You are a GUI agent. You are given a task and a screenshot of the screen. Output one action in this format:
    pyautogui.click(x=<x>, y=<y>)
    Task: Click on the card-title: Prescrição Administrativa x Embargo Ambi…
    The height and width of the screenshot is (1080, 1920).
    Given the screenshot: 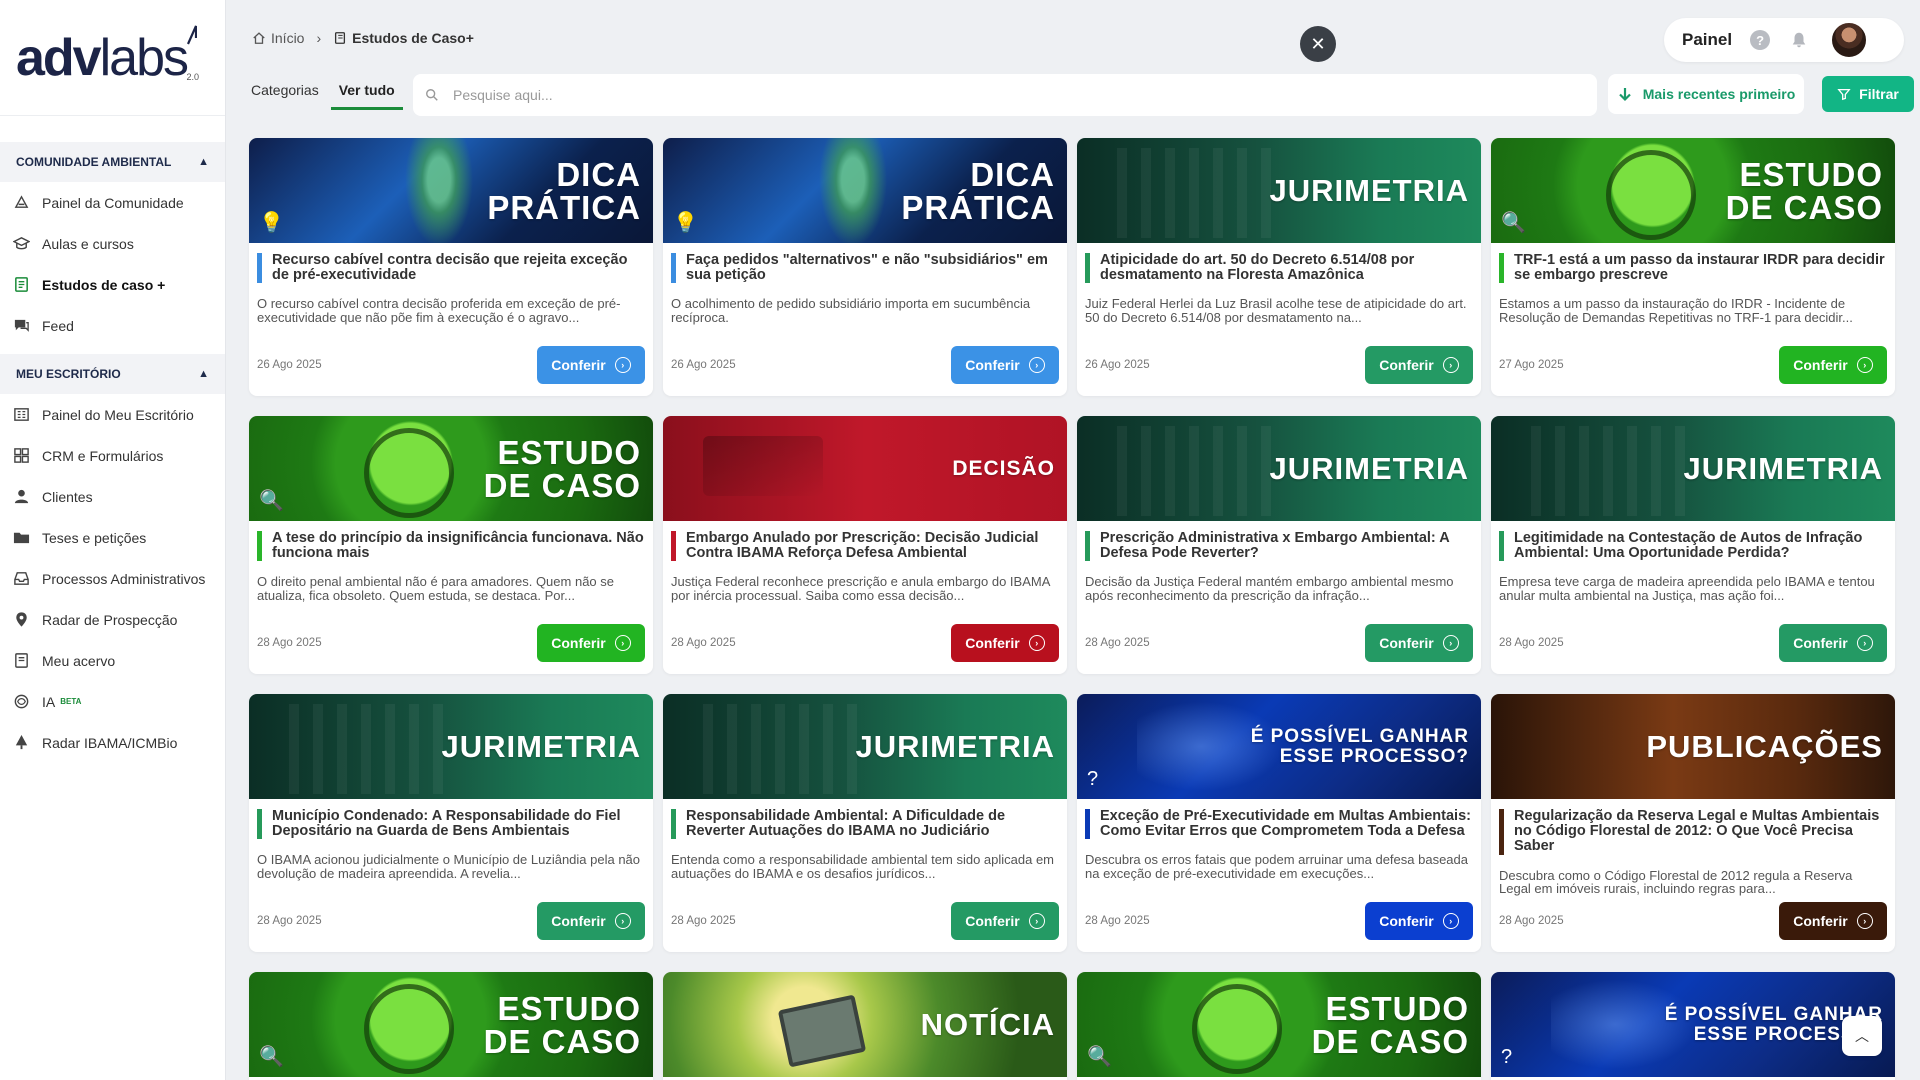 What is the action you would take?
    pyautogui.click(x=1279, y=546)
    